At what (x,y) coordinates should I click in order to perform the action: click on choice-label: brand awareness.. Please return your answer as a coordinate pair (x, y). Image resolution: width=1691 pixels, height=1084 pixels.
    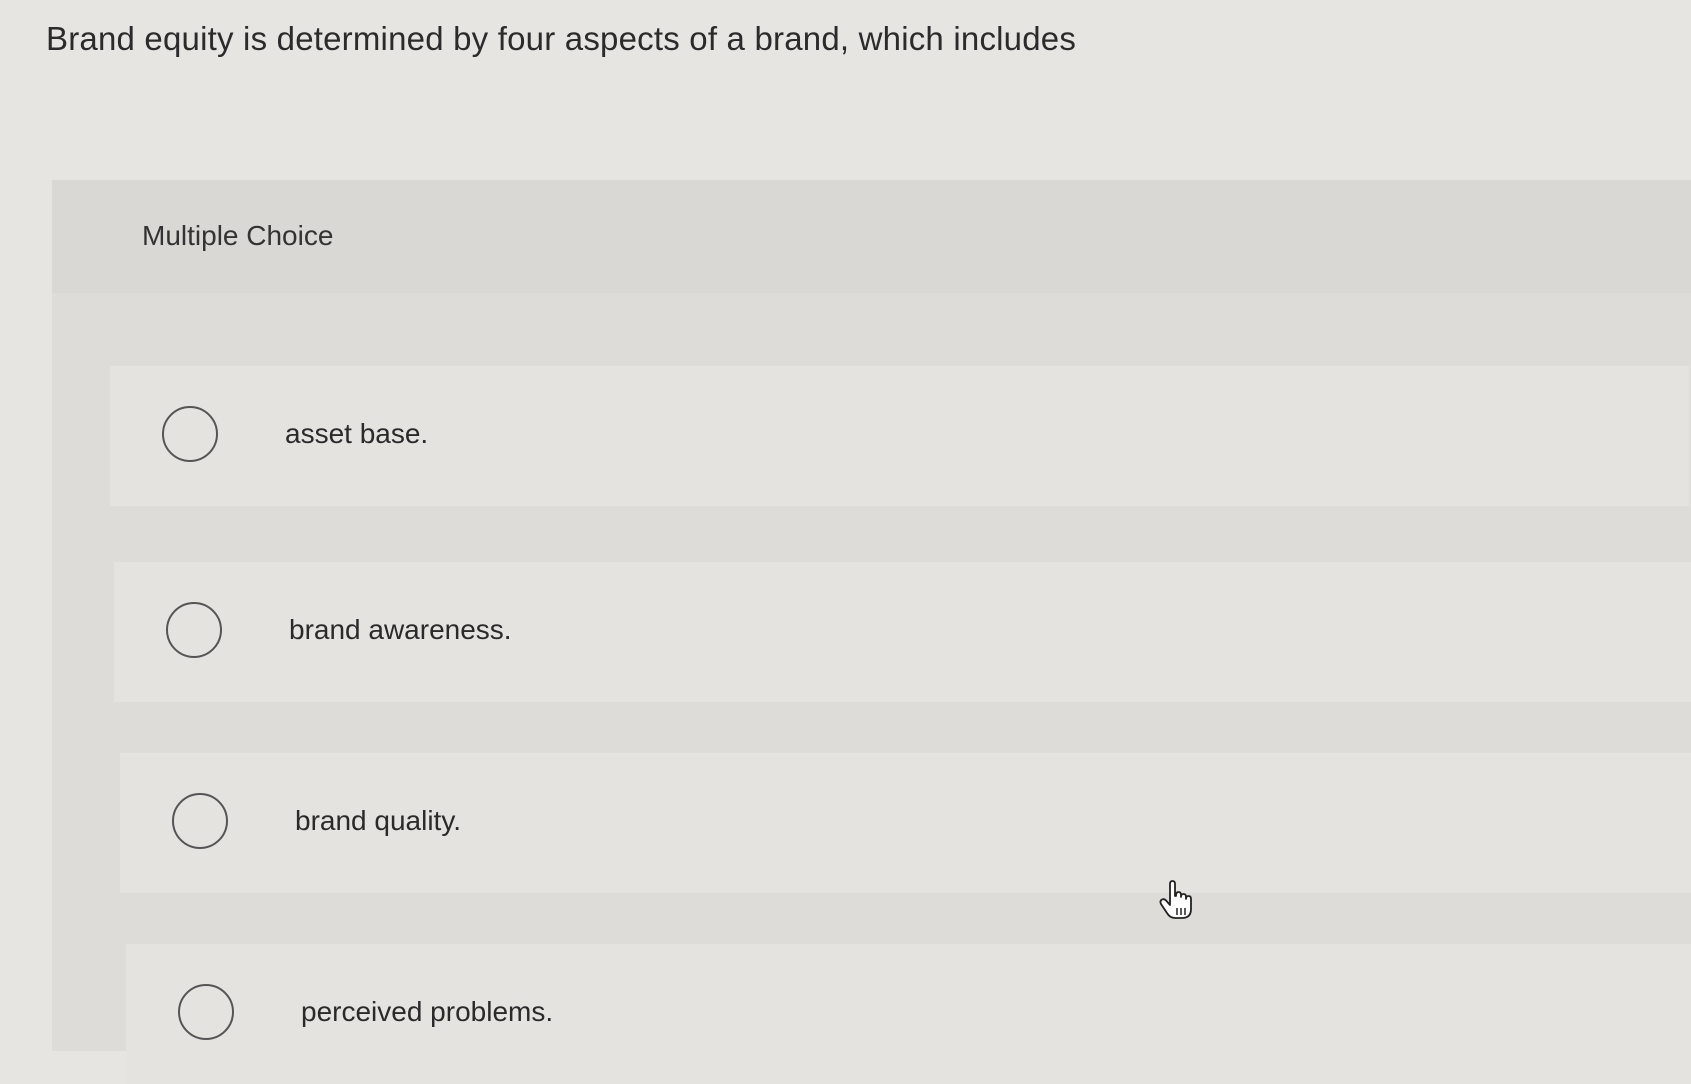
    Looking at the image, I should click on (400, 629).